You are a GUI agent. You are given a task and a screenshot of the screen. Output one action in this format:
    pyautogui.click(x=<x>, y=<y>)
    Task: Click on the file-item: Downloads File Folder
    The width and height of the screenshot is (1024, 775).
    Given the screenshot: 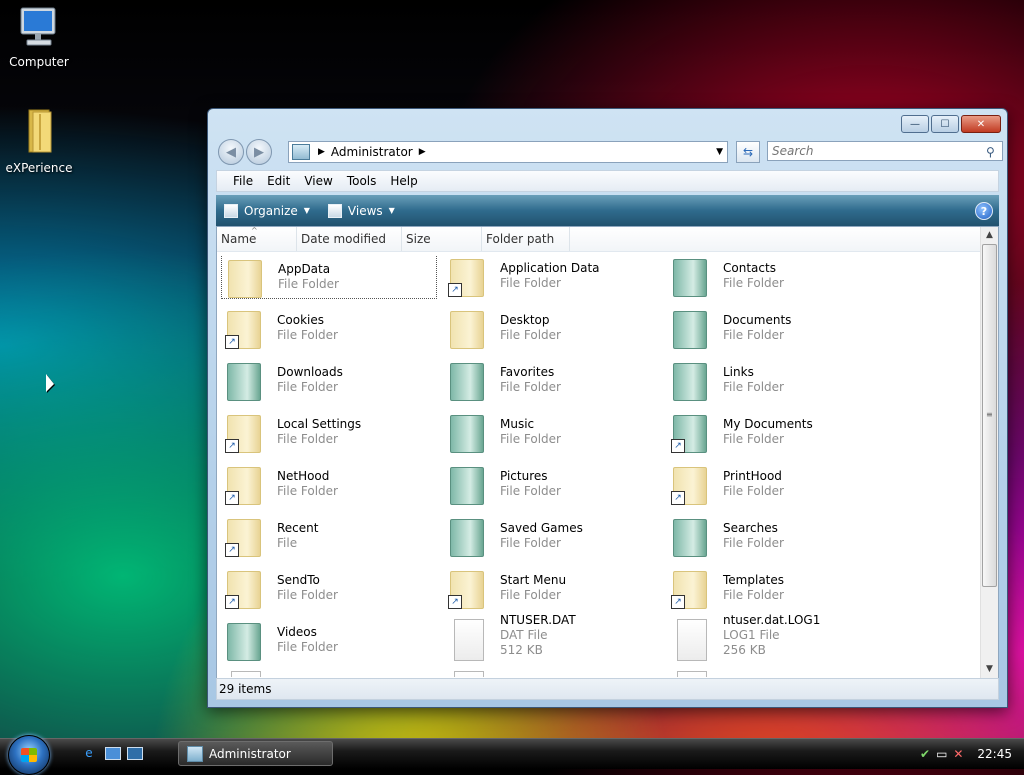 What is the action you would take?
    pyautogui.click(x=329, y=379)
    